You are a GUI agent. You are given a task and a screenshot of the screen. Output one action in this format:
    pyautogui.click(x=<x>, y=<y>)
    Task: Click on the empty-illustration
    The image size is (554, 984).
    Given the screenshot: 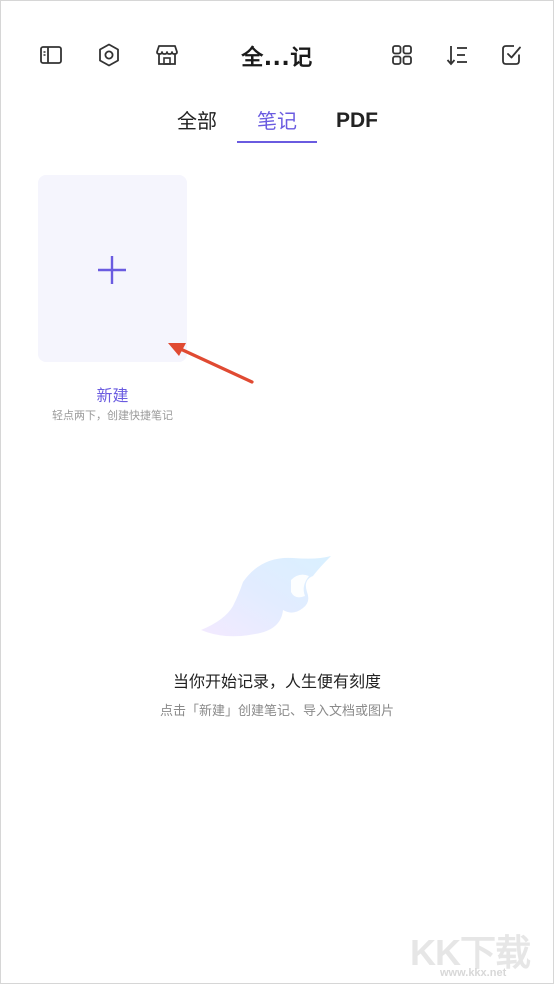 What is the action you would take?
    pyautogui.click(x=266, y=596)
    